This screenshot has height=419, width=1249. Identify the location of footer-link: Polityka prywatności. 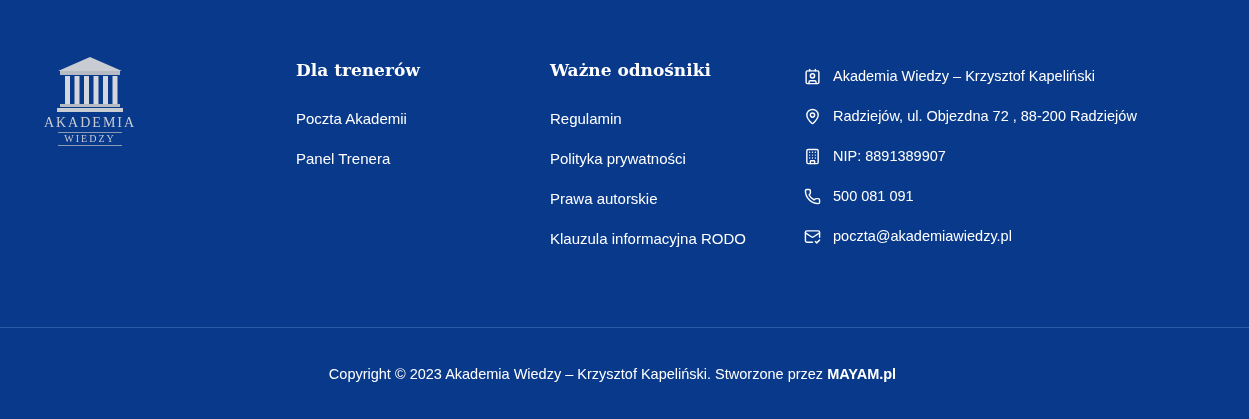
(618, 159).